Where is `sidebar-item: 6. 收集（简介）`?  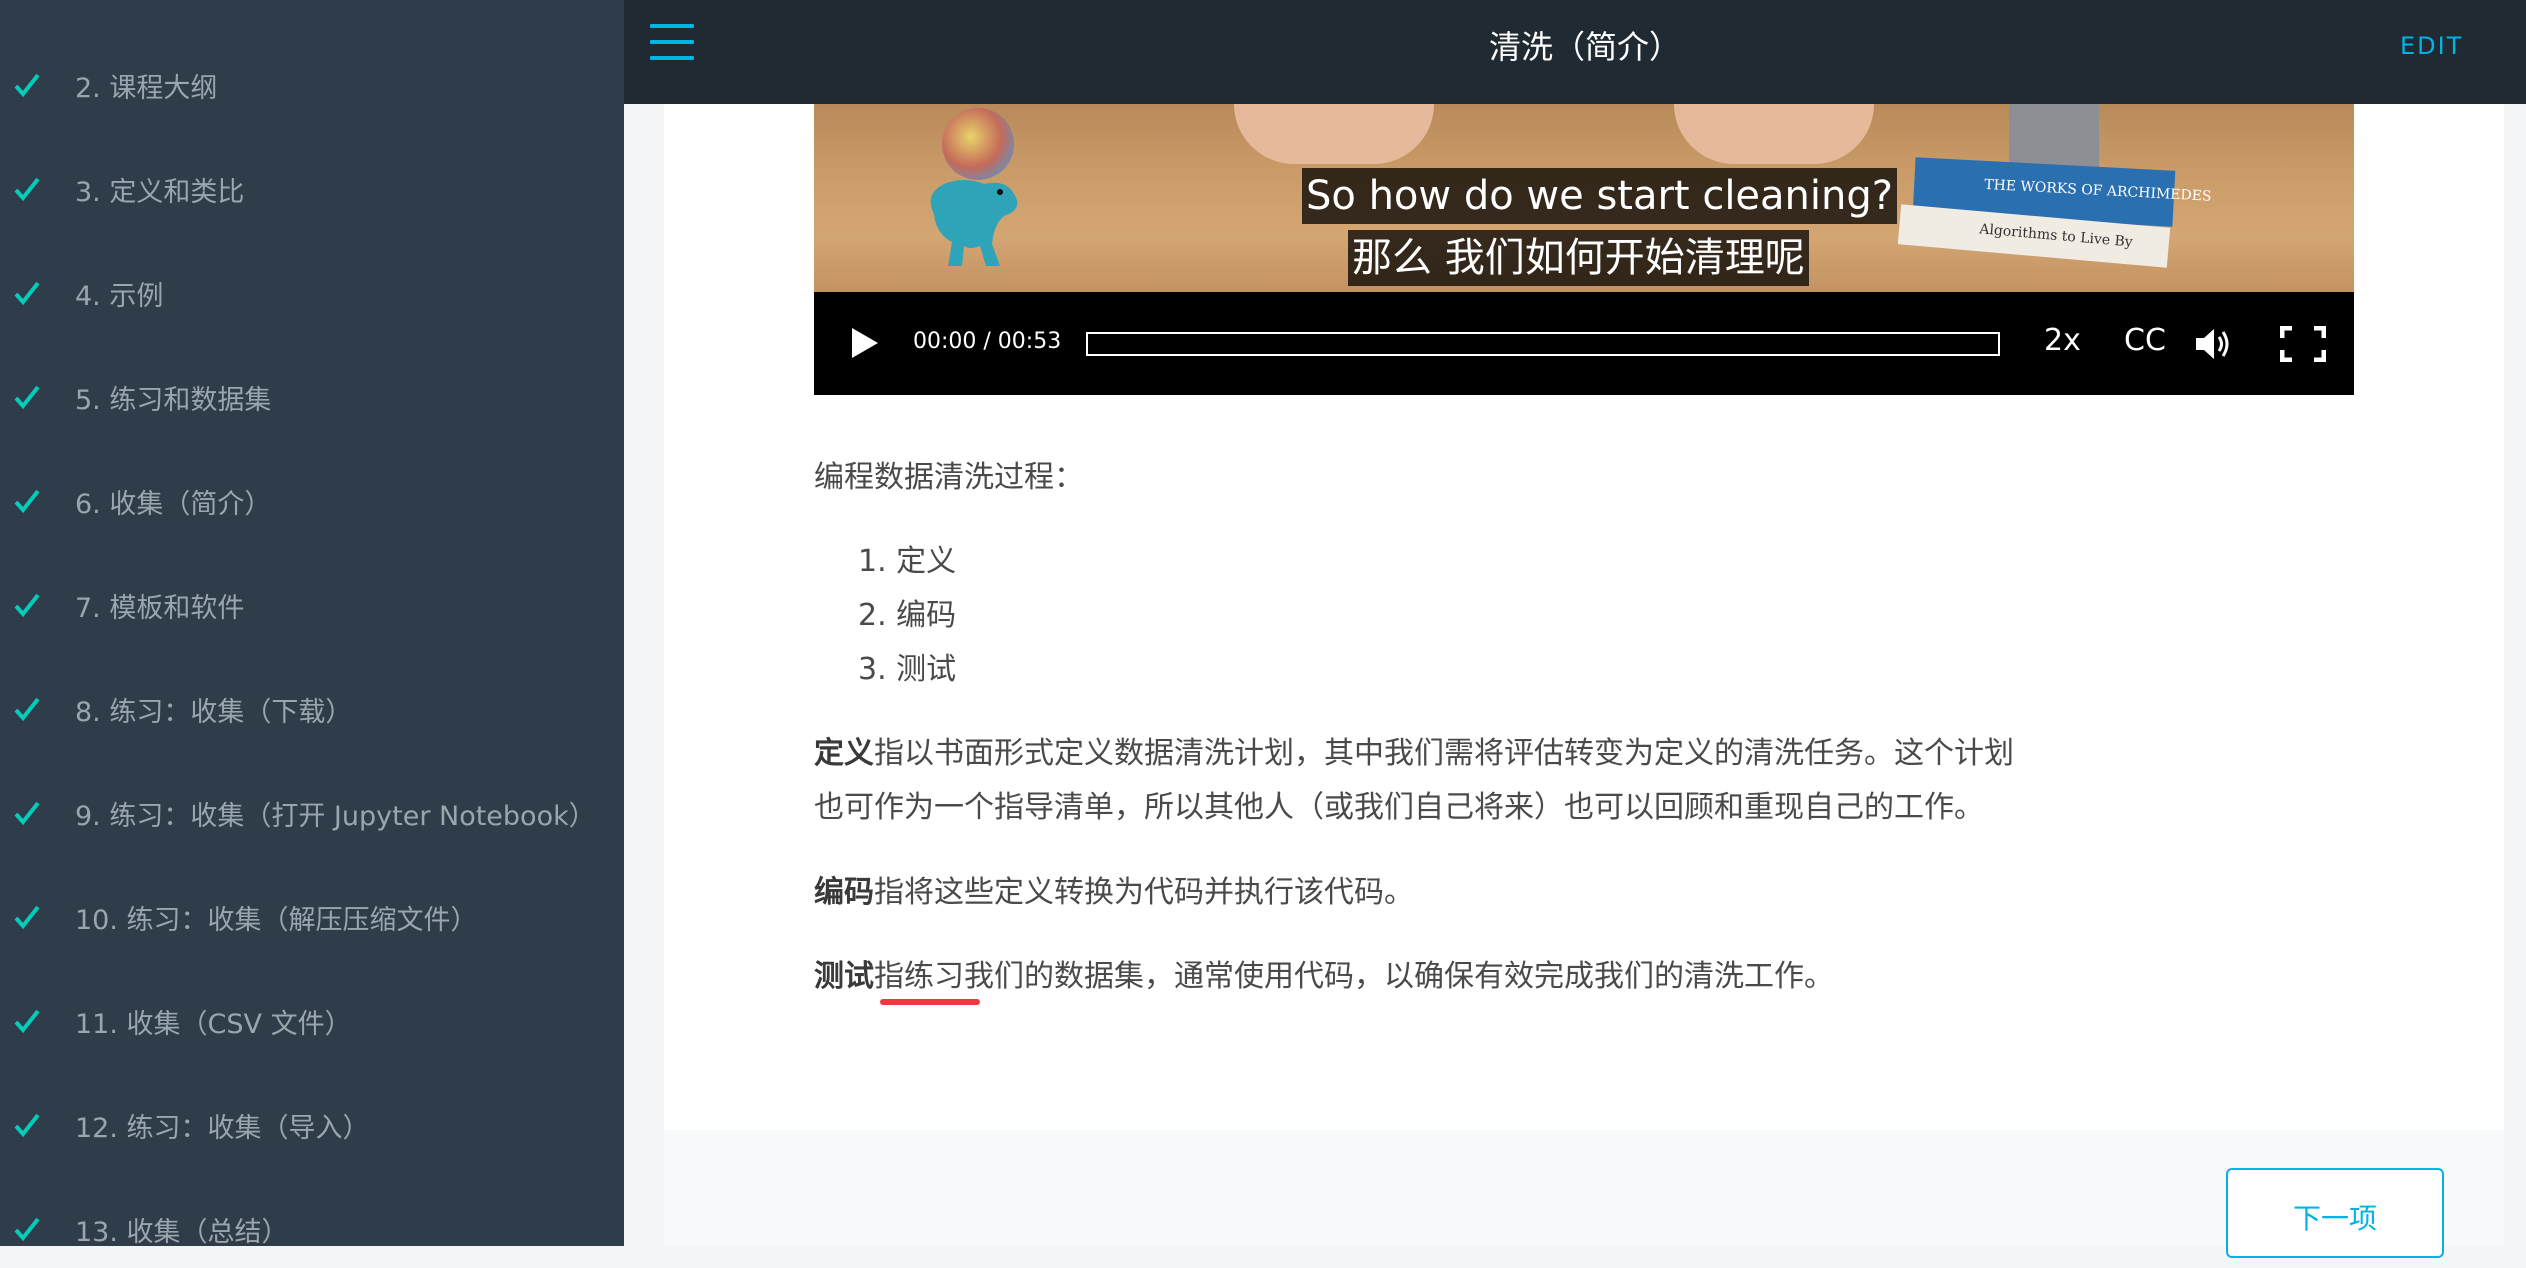
sidebar-item: 6. 收集（简介） is located at coordinates (312, 501).